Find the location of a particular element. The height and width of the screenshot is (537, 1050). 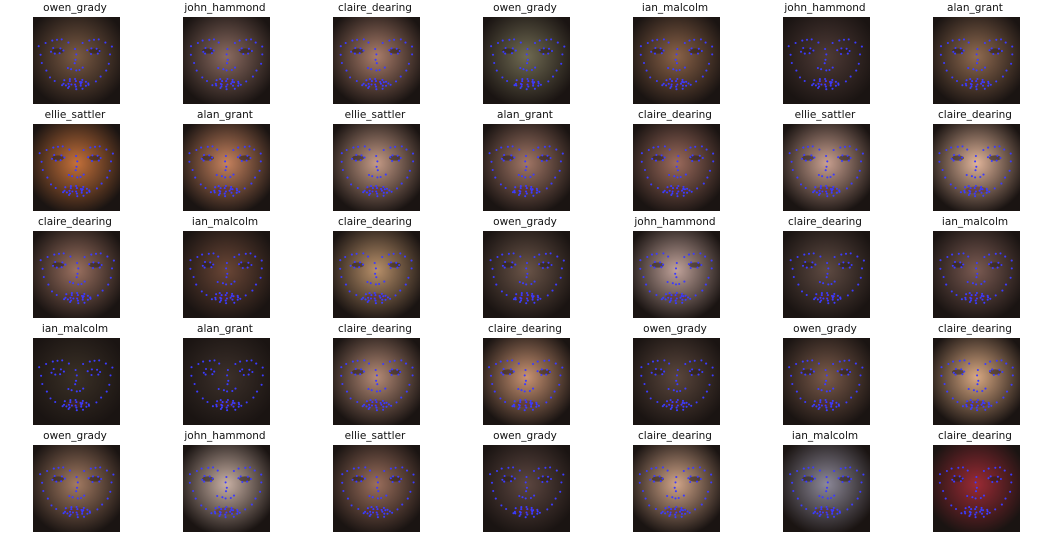

face-tile-label: ian_malcolm is located at coordinates (225, 222).